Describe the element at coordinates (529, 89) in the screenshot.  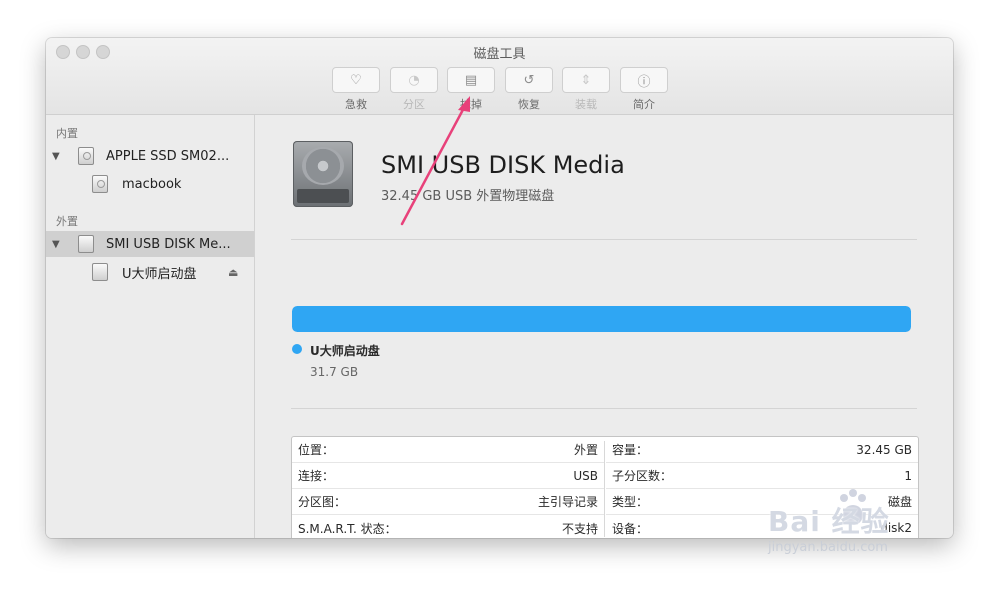
I see `restore-button: ↺ 恢复` at that location.